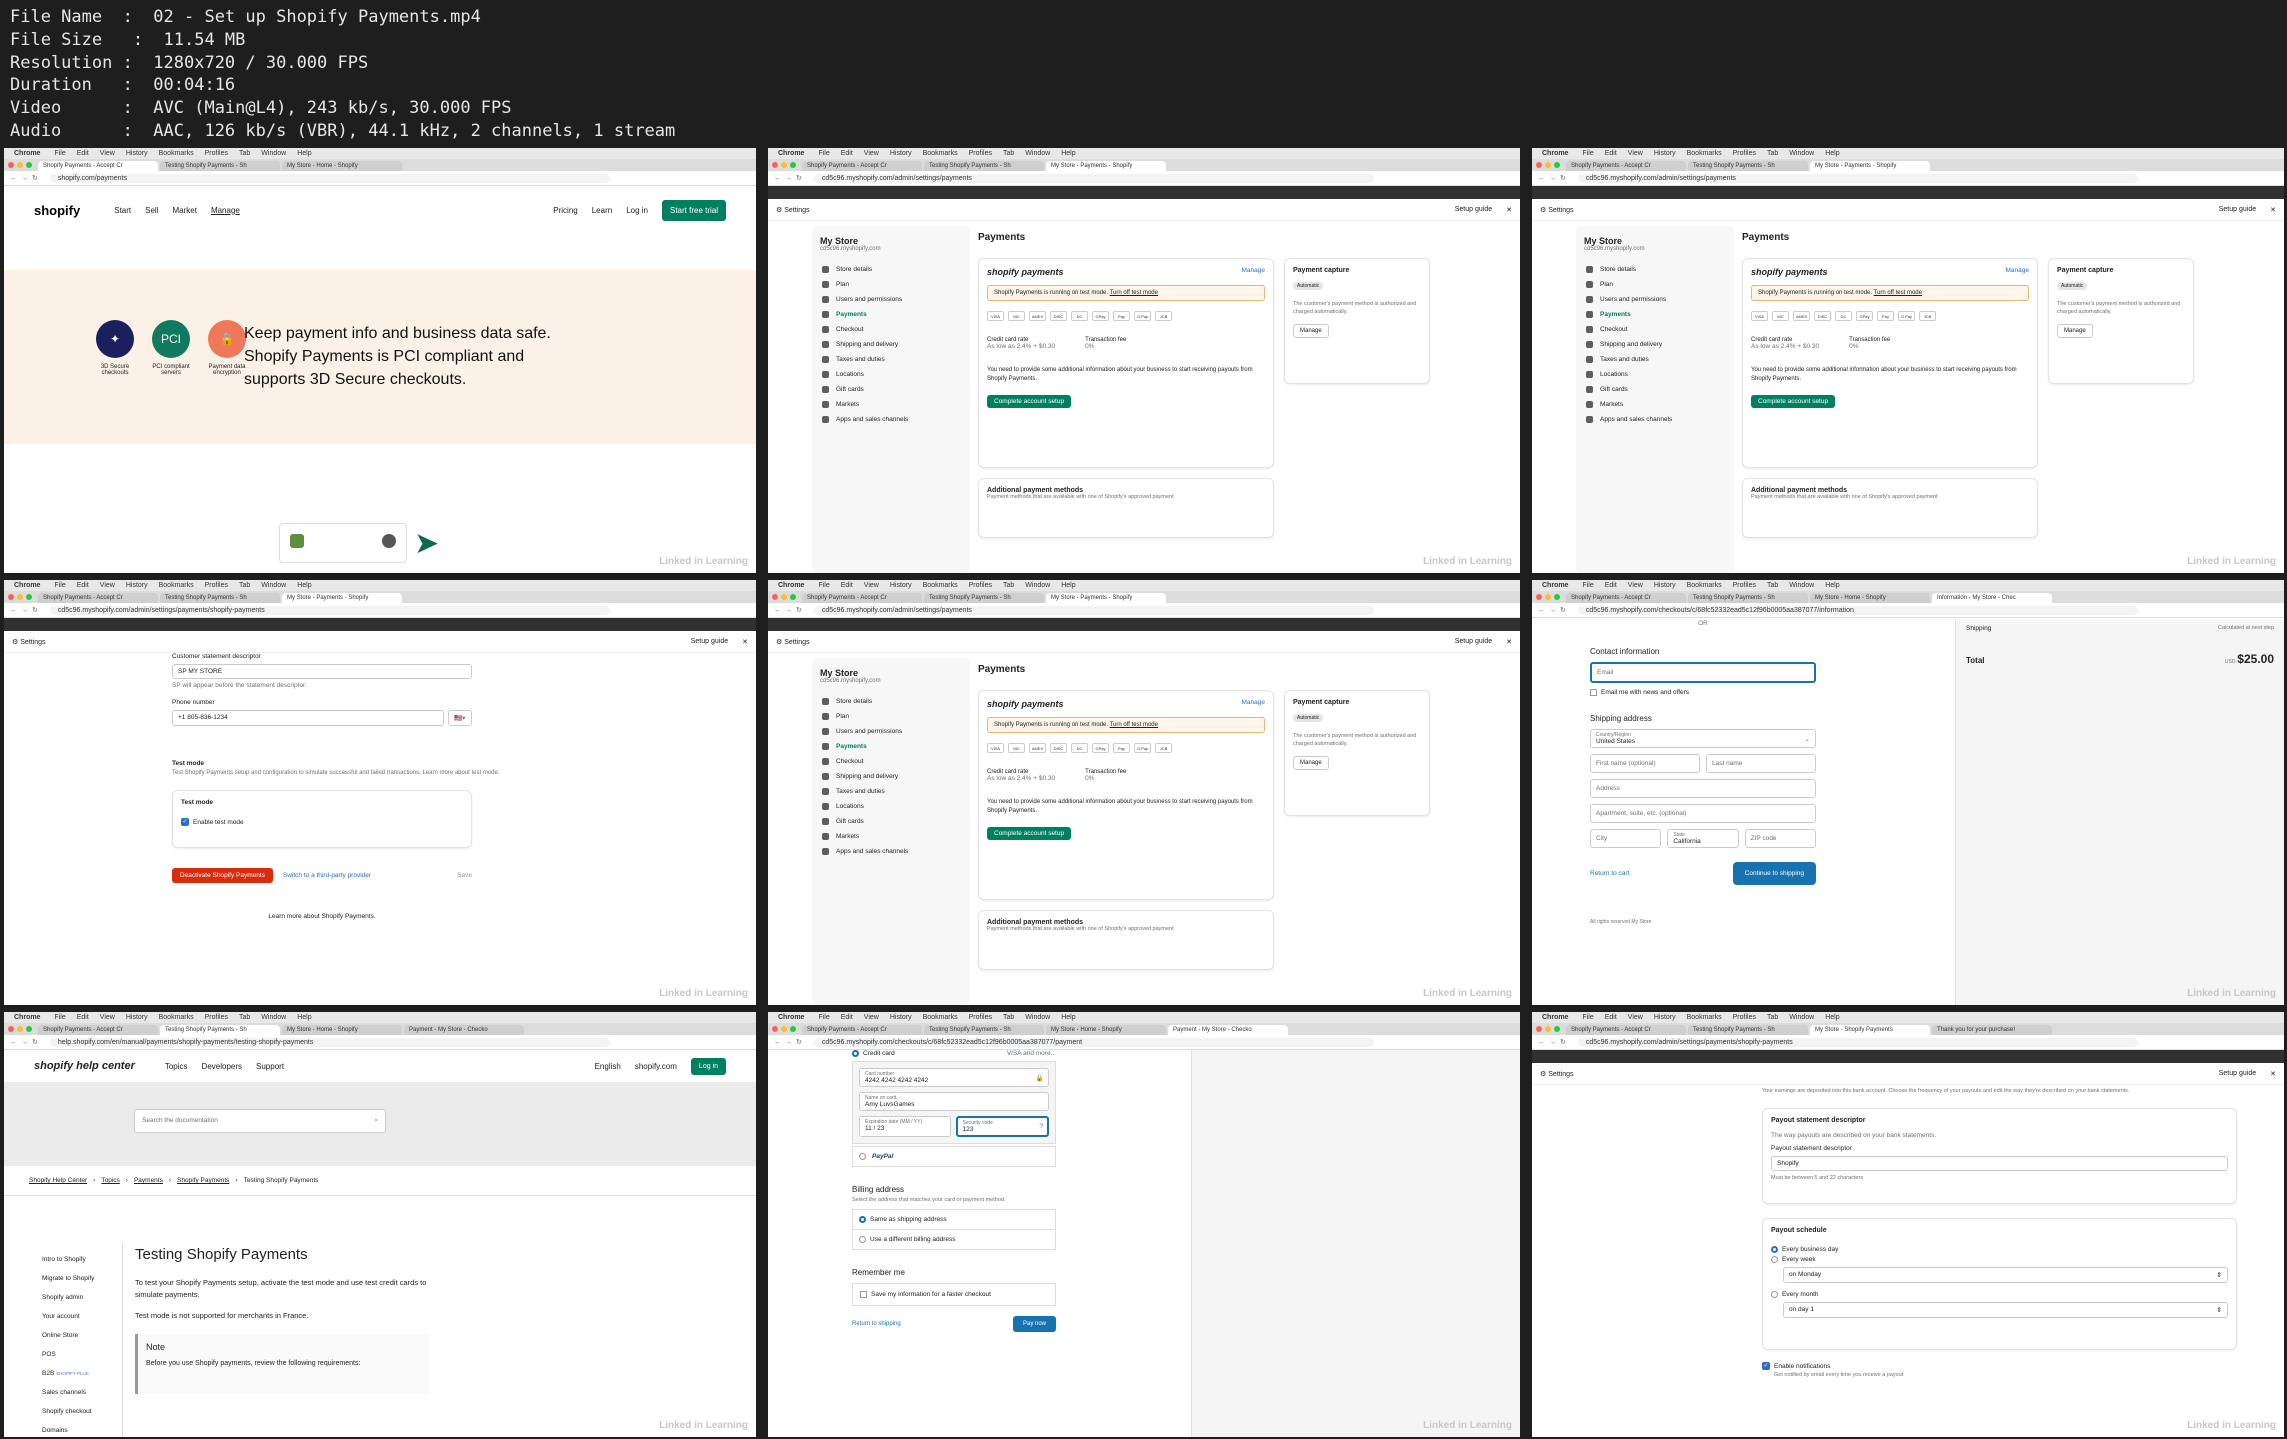 Image resolution: width=2287 pixels, height=1439 pixels. What do you see at coordinates (954, 1101) in the screenshot?
I see `name-on-card-field: Name on card Amy LuvsGames` at bounding box center [954, 1101].